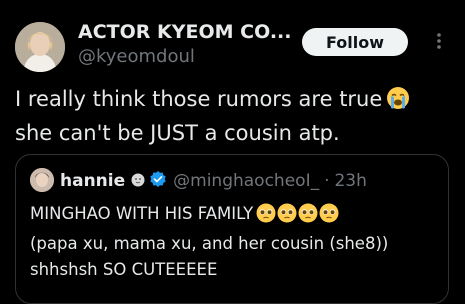 The width and height of the screenshot is (465, 304). What do you see at coordinates (350, 181) in the screenshot?
I see `quote-timestamp: 23h` at bounding box center [350, 181].